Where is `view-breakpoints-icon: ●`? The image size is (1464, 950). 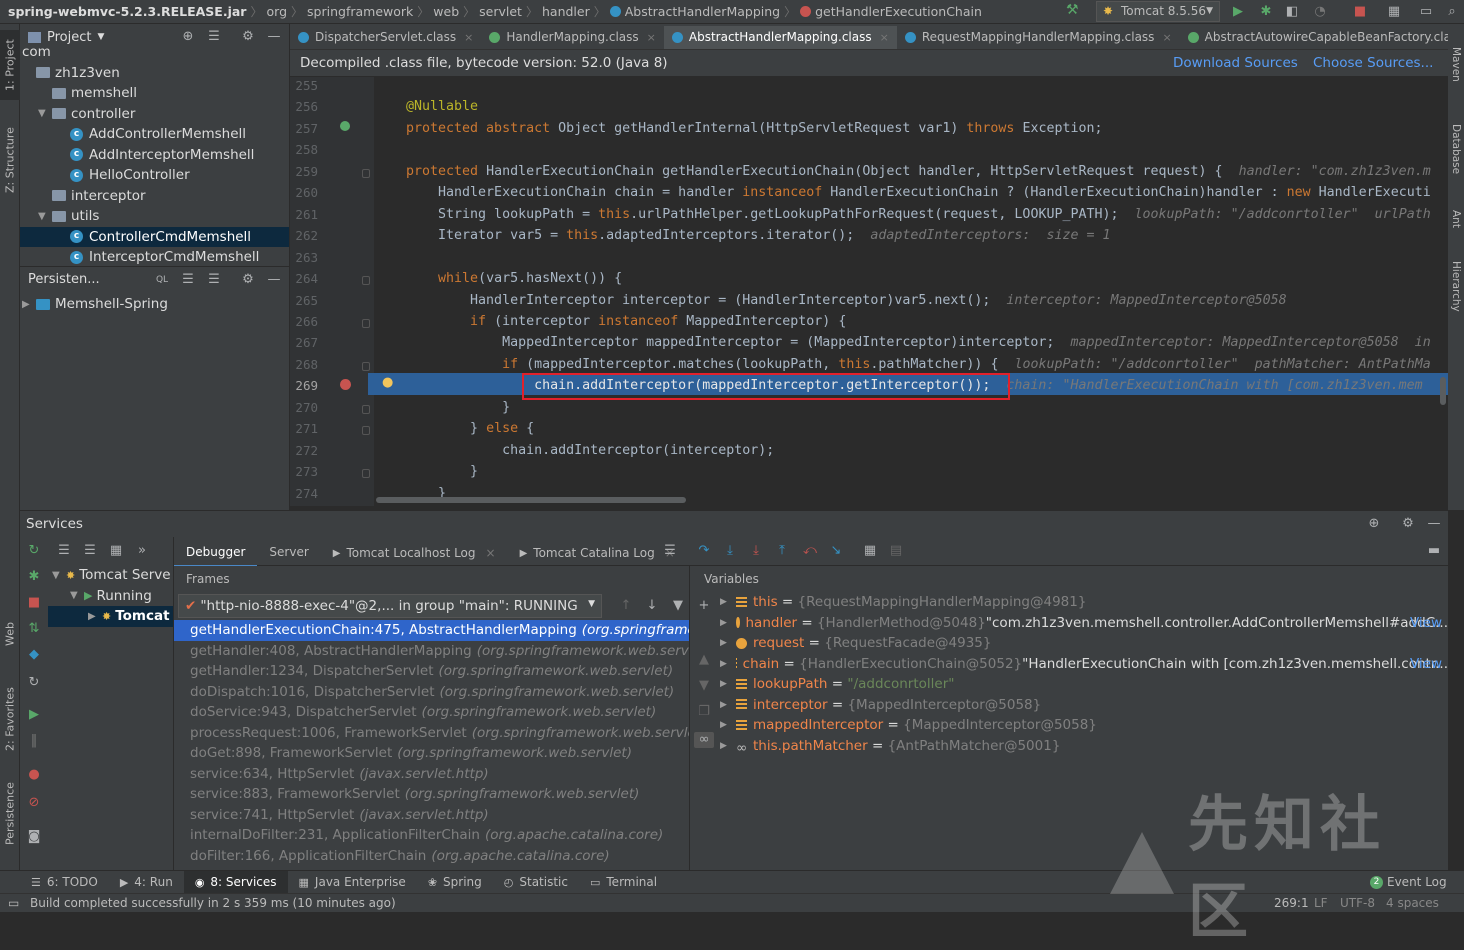
view-breakpoints-icon: ● is located at coordinates (34, 775).